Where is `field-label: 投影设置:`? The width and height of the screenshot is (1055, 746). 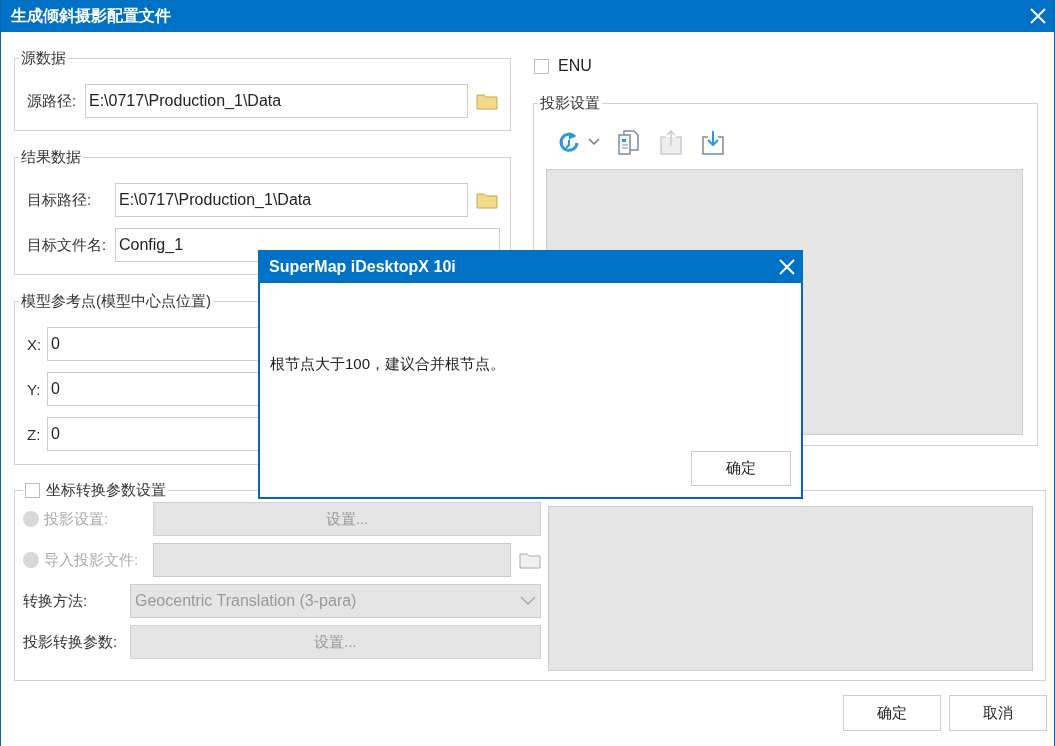 field-label: 投影设置: is located at coordinates (77, 519).